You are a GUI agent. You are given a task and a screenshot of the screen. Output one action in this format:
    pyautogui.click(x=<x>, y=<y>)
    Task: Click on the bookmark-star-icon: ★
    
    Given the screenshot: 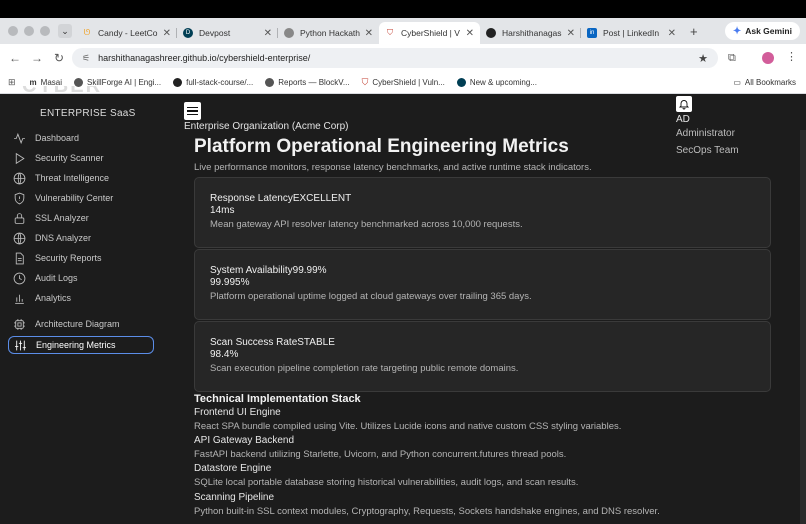 What is the action you would take?
    pyautogui.click(x=703, y=58)
    